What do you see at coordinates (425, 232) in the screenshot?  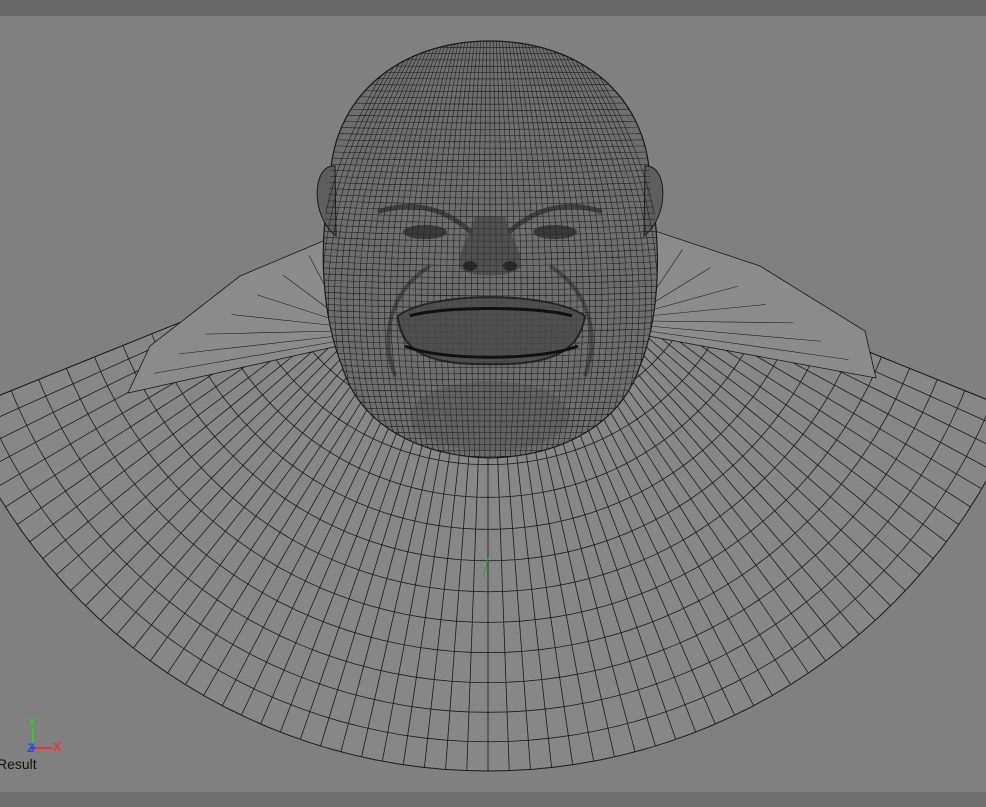 I see `left-eye` at bounding box center [425, 232].